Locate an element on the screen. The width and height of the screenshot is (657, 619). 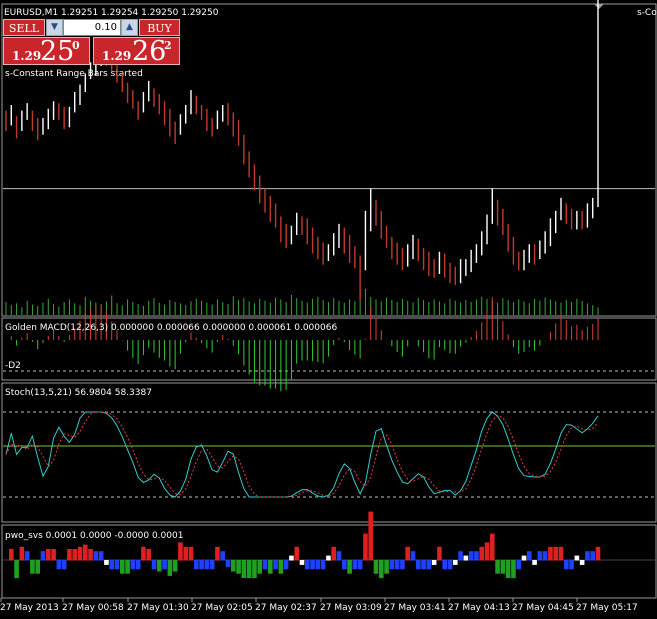
lot-decrease-icon: ▼ is located at coordinates (54, 27).